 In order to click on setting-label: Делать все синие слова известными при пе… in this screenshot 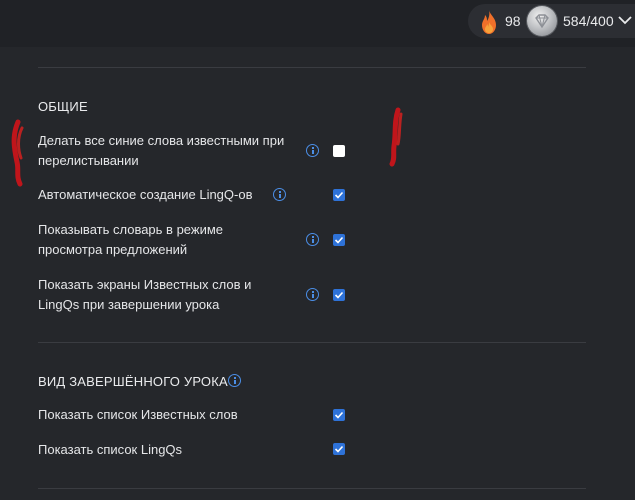, I will do `click(161, 150)`.